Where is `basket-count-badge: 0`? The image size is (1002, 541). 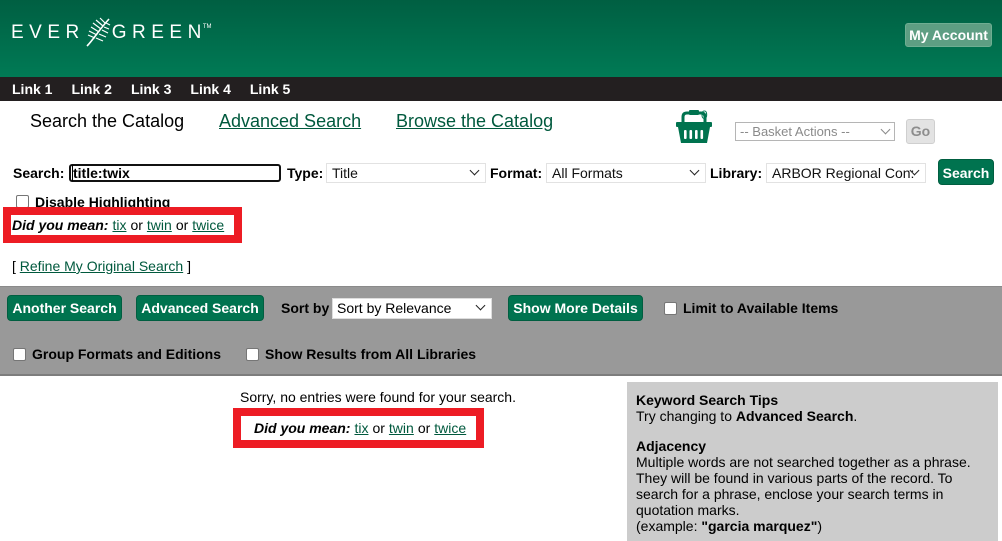
basket-count-badge: 0 is located at coordinates (704, 115).